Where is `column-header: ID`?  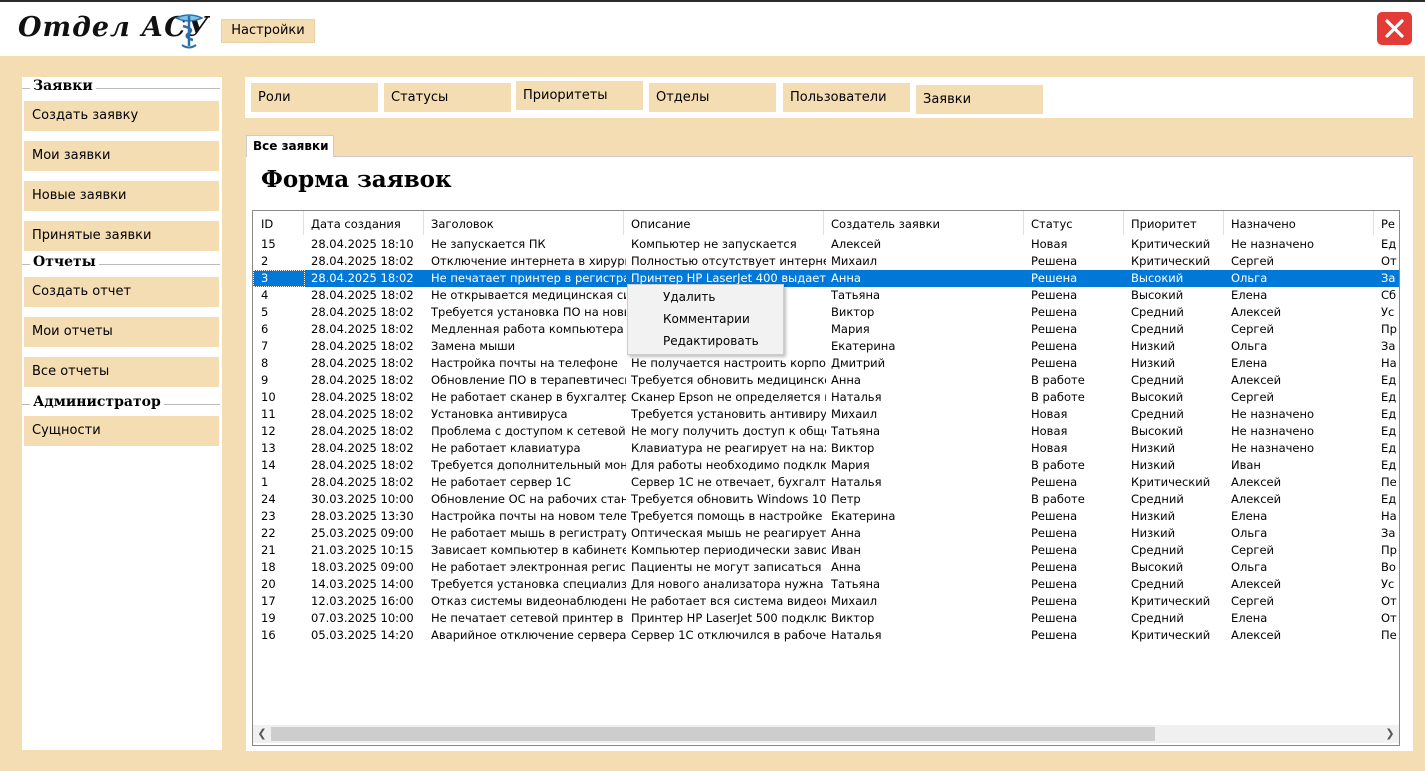
column-header: ID is located at coordinates (283, 224).